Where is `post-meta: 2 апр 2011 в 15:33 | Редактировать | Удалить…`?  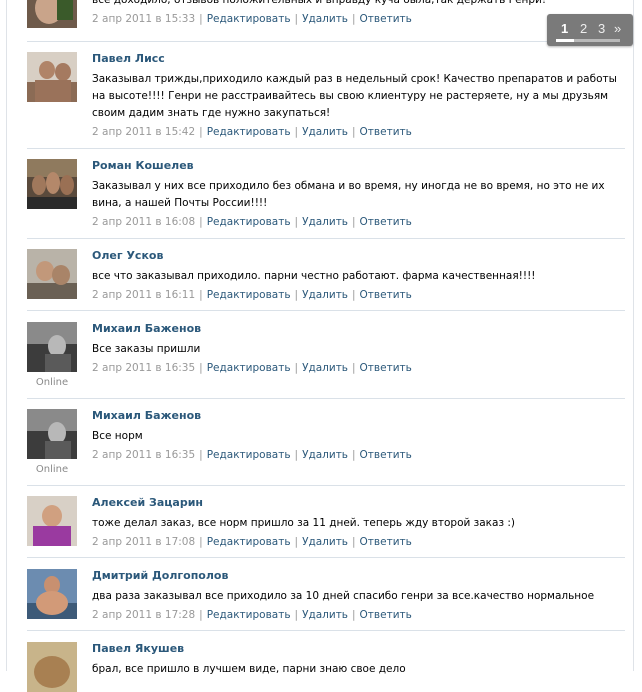 post-meta: 2 апр 2011 в 15:33 | Редактировать | Удалить… is located at coordinates (252, 19).